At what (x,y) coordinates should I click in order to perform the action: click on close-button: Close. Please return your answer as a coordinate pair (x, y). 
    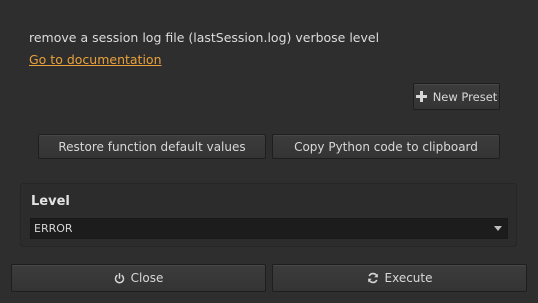
    Looking at the image, I should click on (138, 278).